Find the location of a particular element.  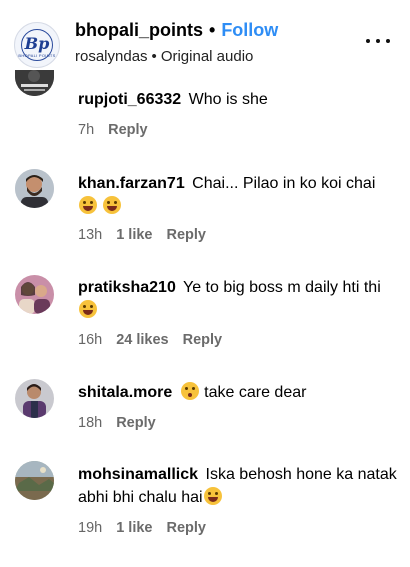

subtitle-user: rosalyndas is located at coordinates (111, 56).